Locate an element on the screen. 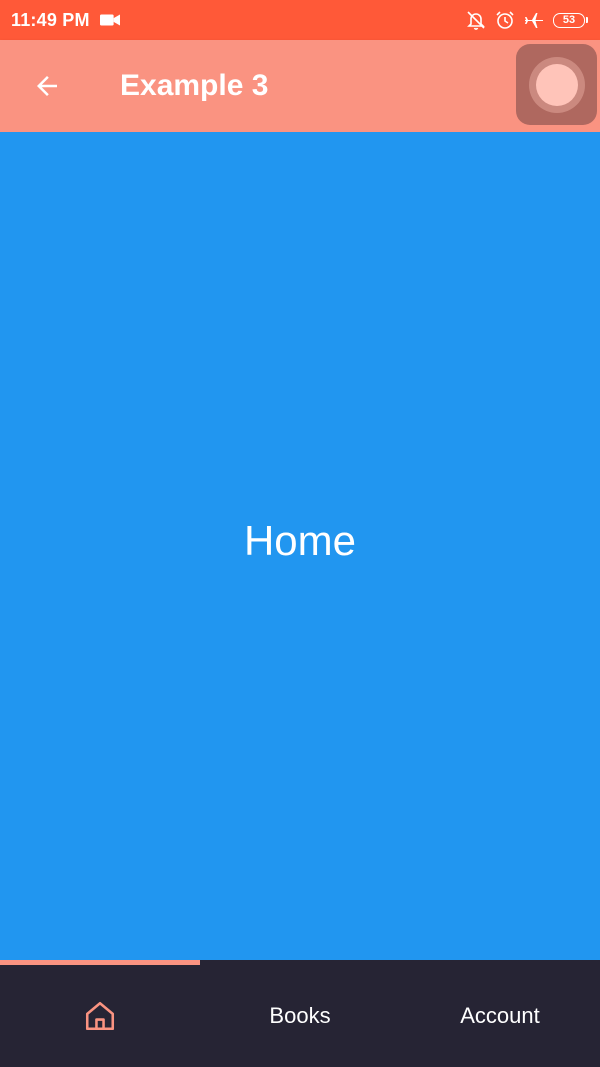 The image size is (600, 1067). alarm-icon is located at coordinates (505, 20).